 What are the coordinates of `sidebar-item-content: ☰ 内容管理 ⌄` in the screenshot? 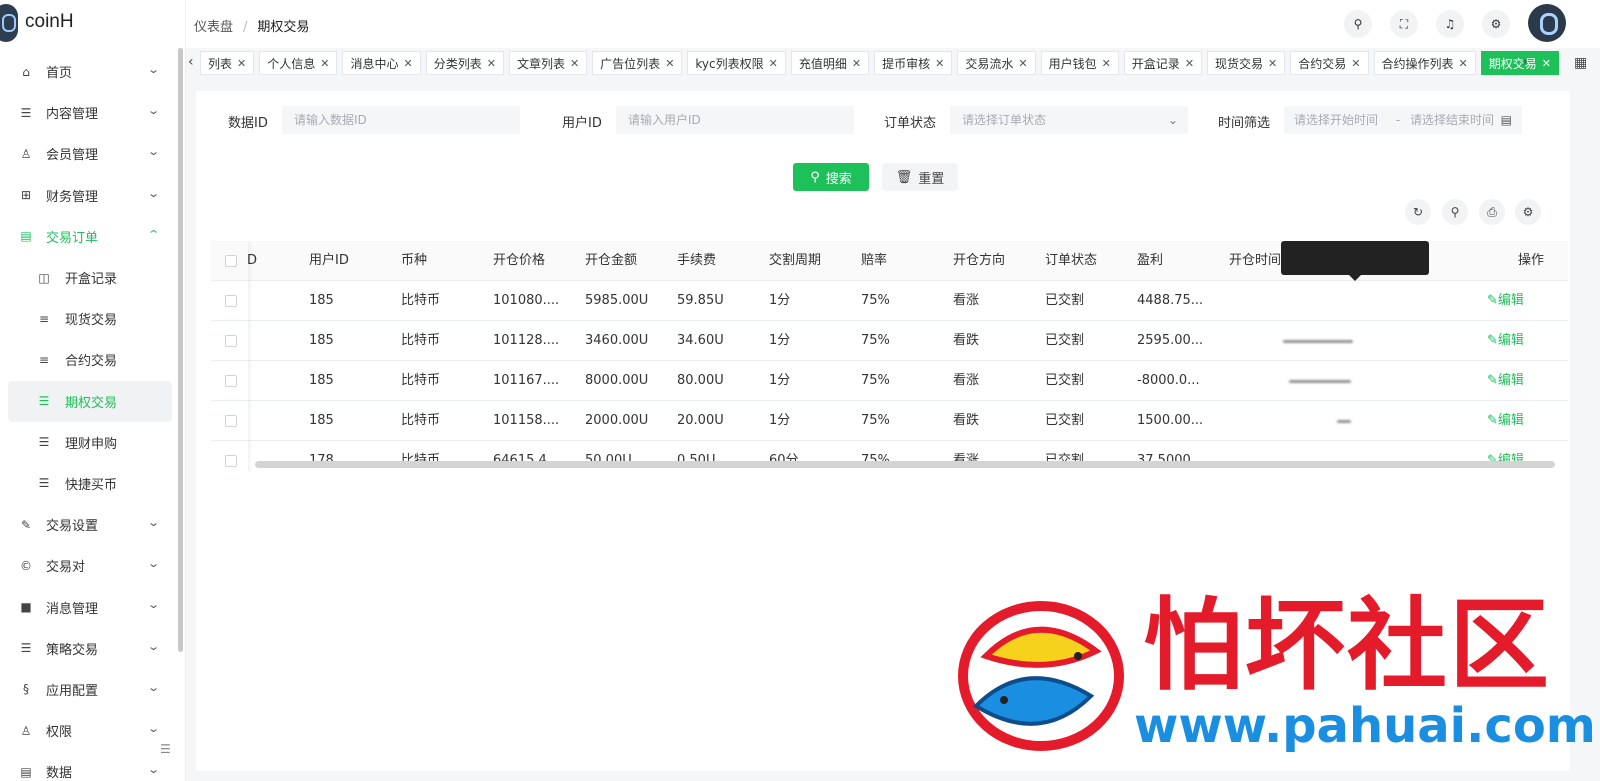 It's located at (90, 112).